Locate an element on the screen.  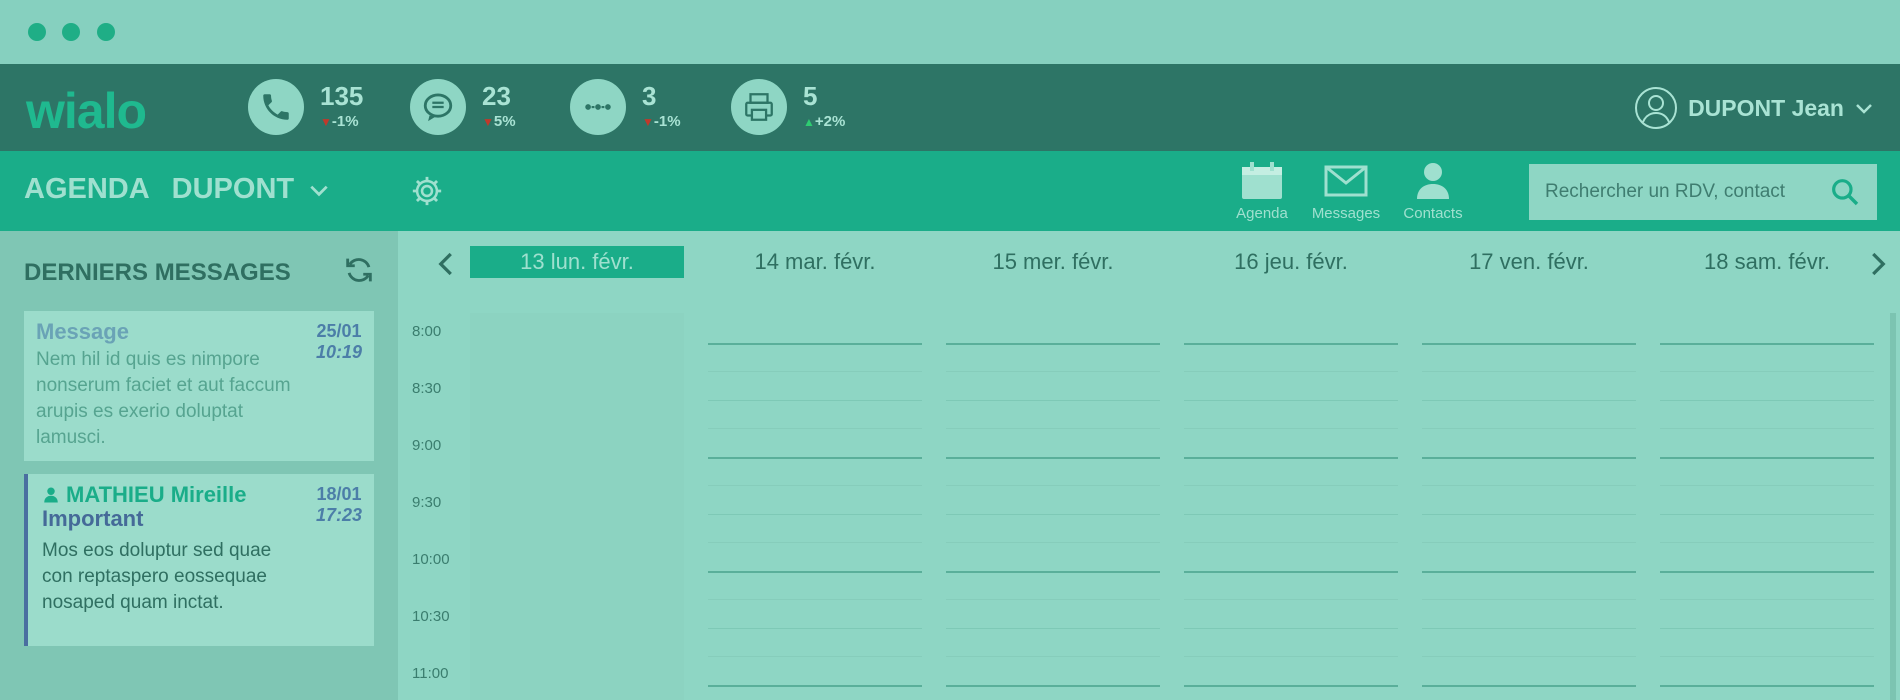
stat-count: 3 is located at coordinates (649, 96).